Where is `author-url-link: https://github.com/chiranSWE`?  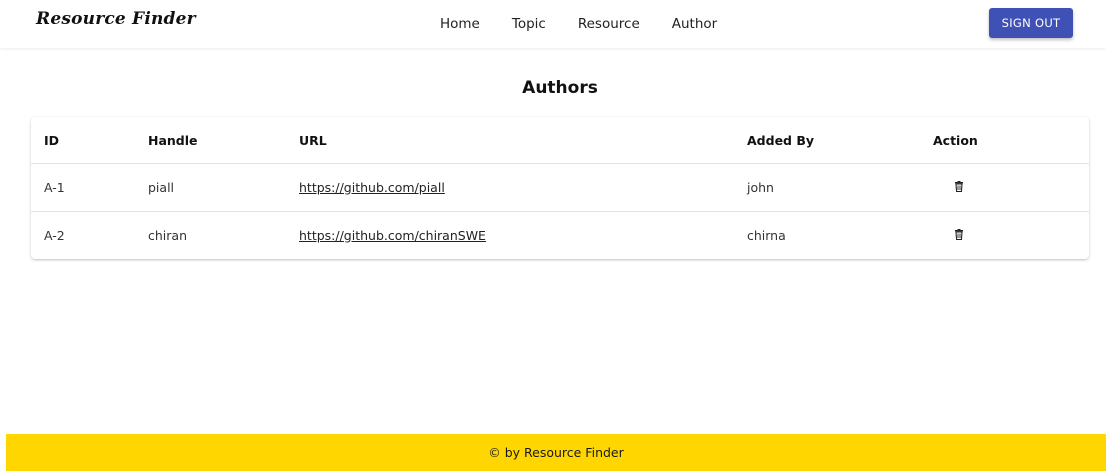 author-url-link: https://github.com/chiranSWE is located at coordinates (392, 235).